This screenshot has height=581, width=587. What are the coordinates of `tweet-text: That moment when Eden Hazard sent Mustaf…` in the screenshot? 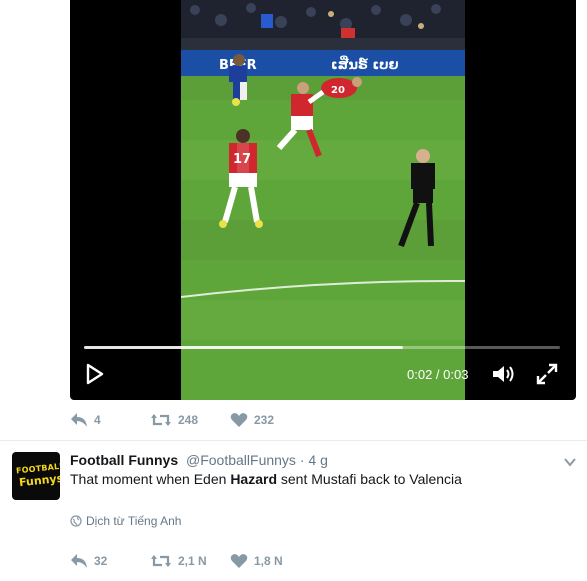 It's located at (266, 479).